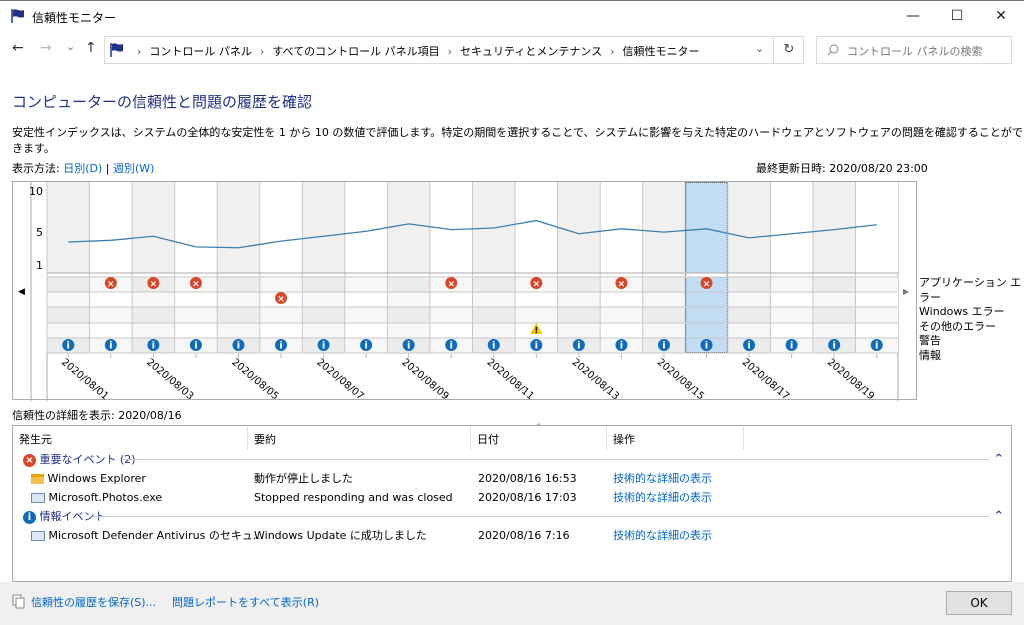  Describe the element at coordinates (661, 51) in the screenshot. I see `breadcrumb-item: 信頼性モニター` at that location.